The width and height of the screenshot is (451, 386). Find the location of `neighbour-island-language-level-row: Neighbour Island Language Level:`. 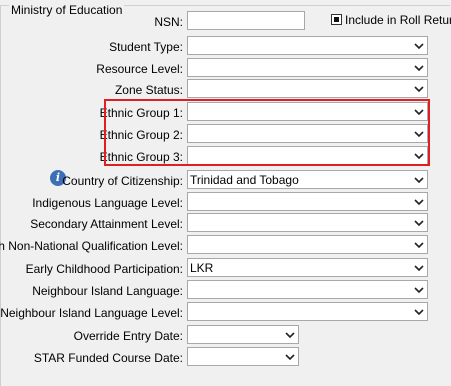

neighbour-island-language-level-row: Neighbour Island Language Level: is located at coordinates (225, 313).